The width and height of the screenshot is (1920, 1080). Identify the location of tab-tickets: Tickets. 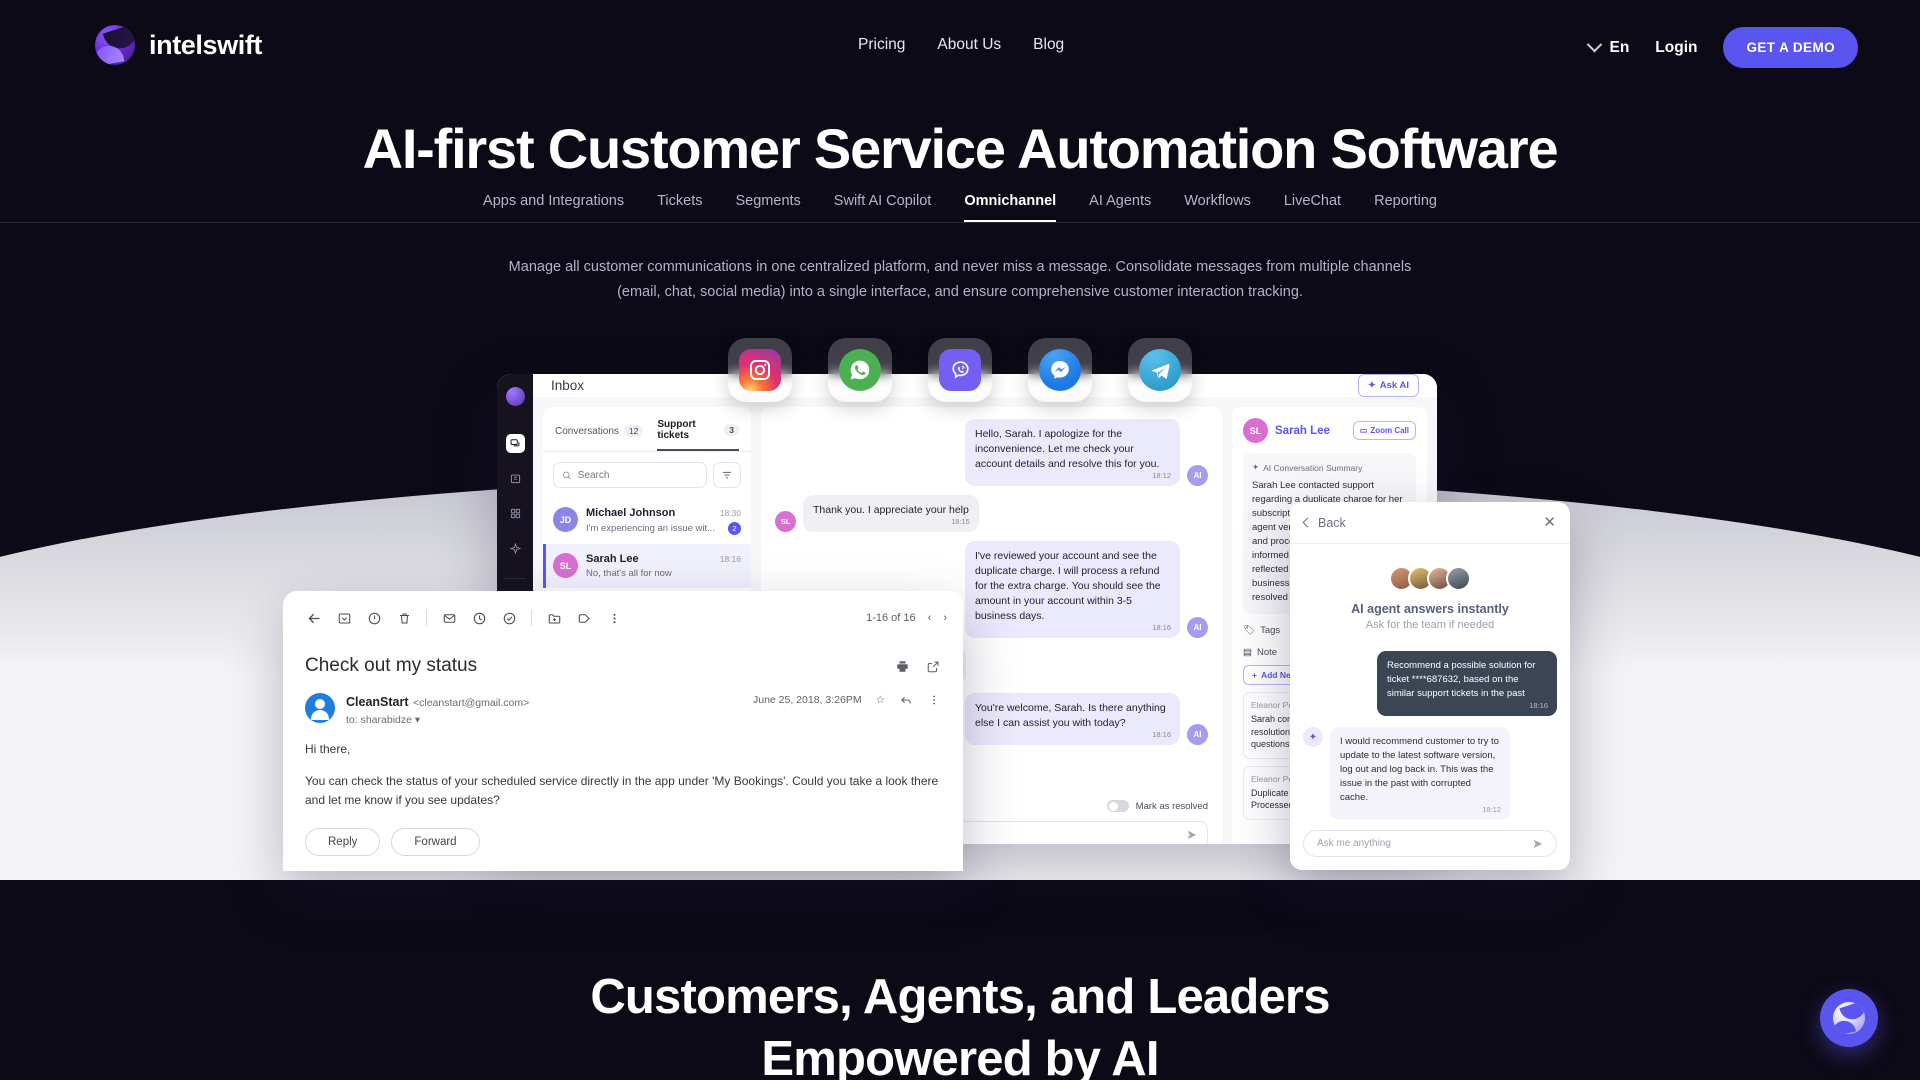
(679, 207).